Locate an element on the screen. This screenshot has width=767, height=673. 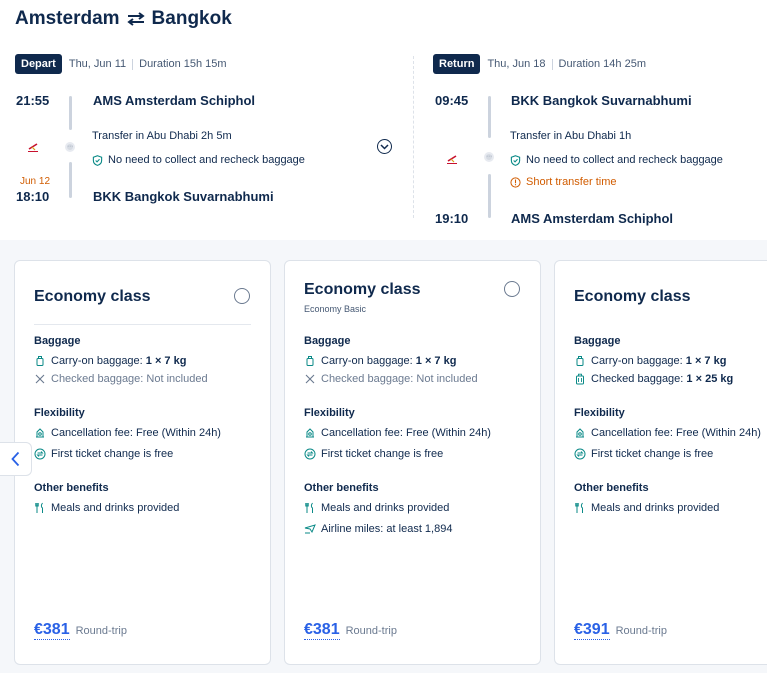
short-transfer-warning: Short transfer time is located at coordinates (563, 182).